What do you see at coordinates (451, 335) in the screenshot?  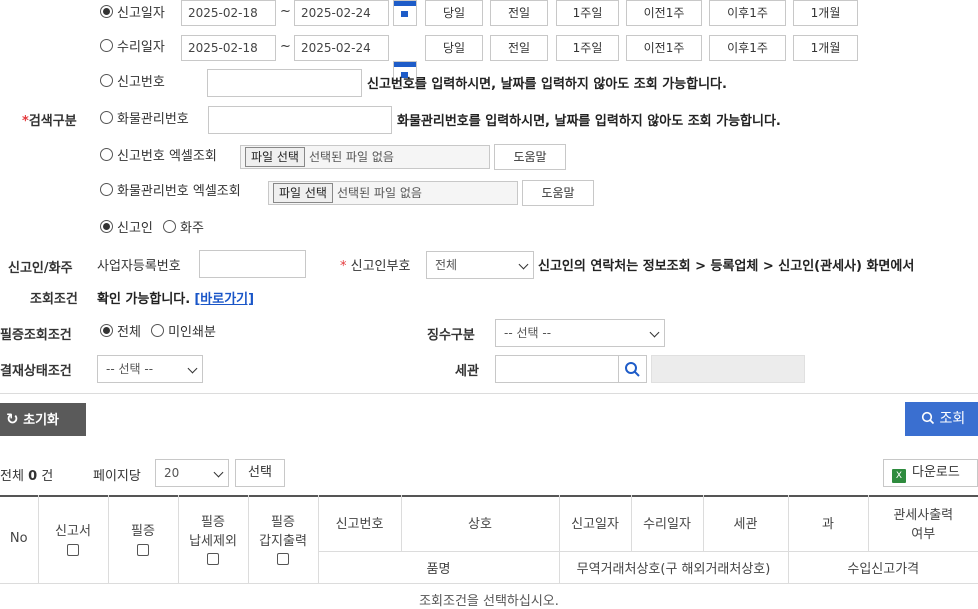 I see `collection-label: 징수구분` at bounding box center [451, 335].